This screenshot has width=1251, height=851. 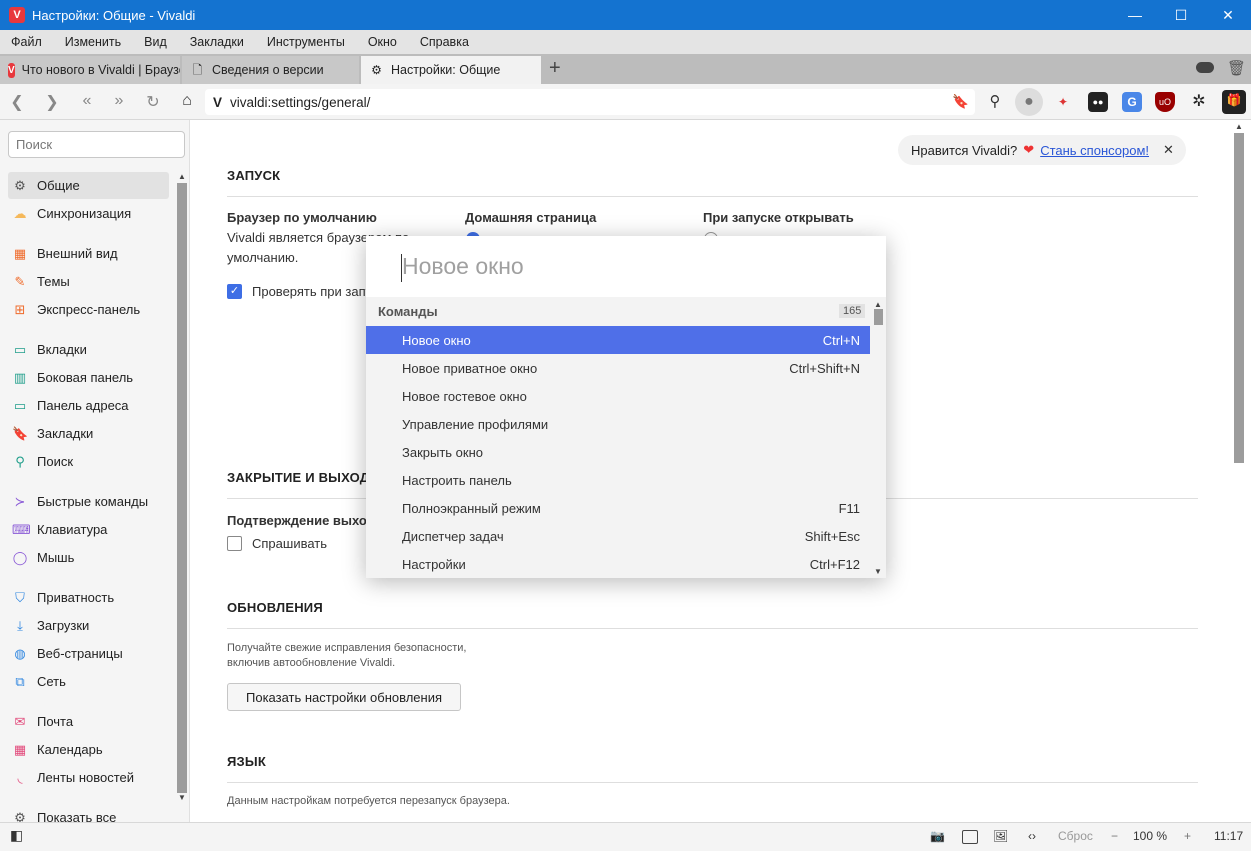 I want to click on back-button: ❮, so click(x=17, y=102).